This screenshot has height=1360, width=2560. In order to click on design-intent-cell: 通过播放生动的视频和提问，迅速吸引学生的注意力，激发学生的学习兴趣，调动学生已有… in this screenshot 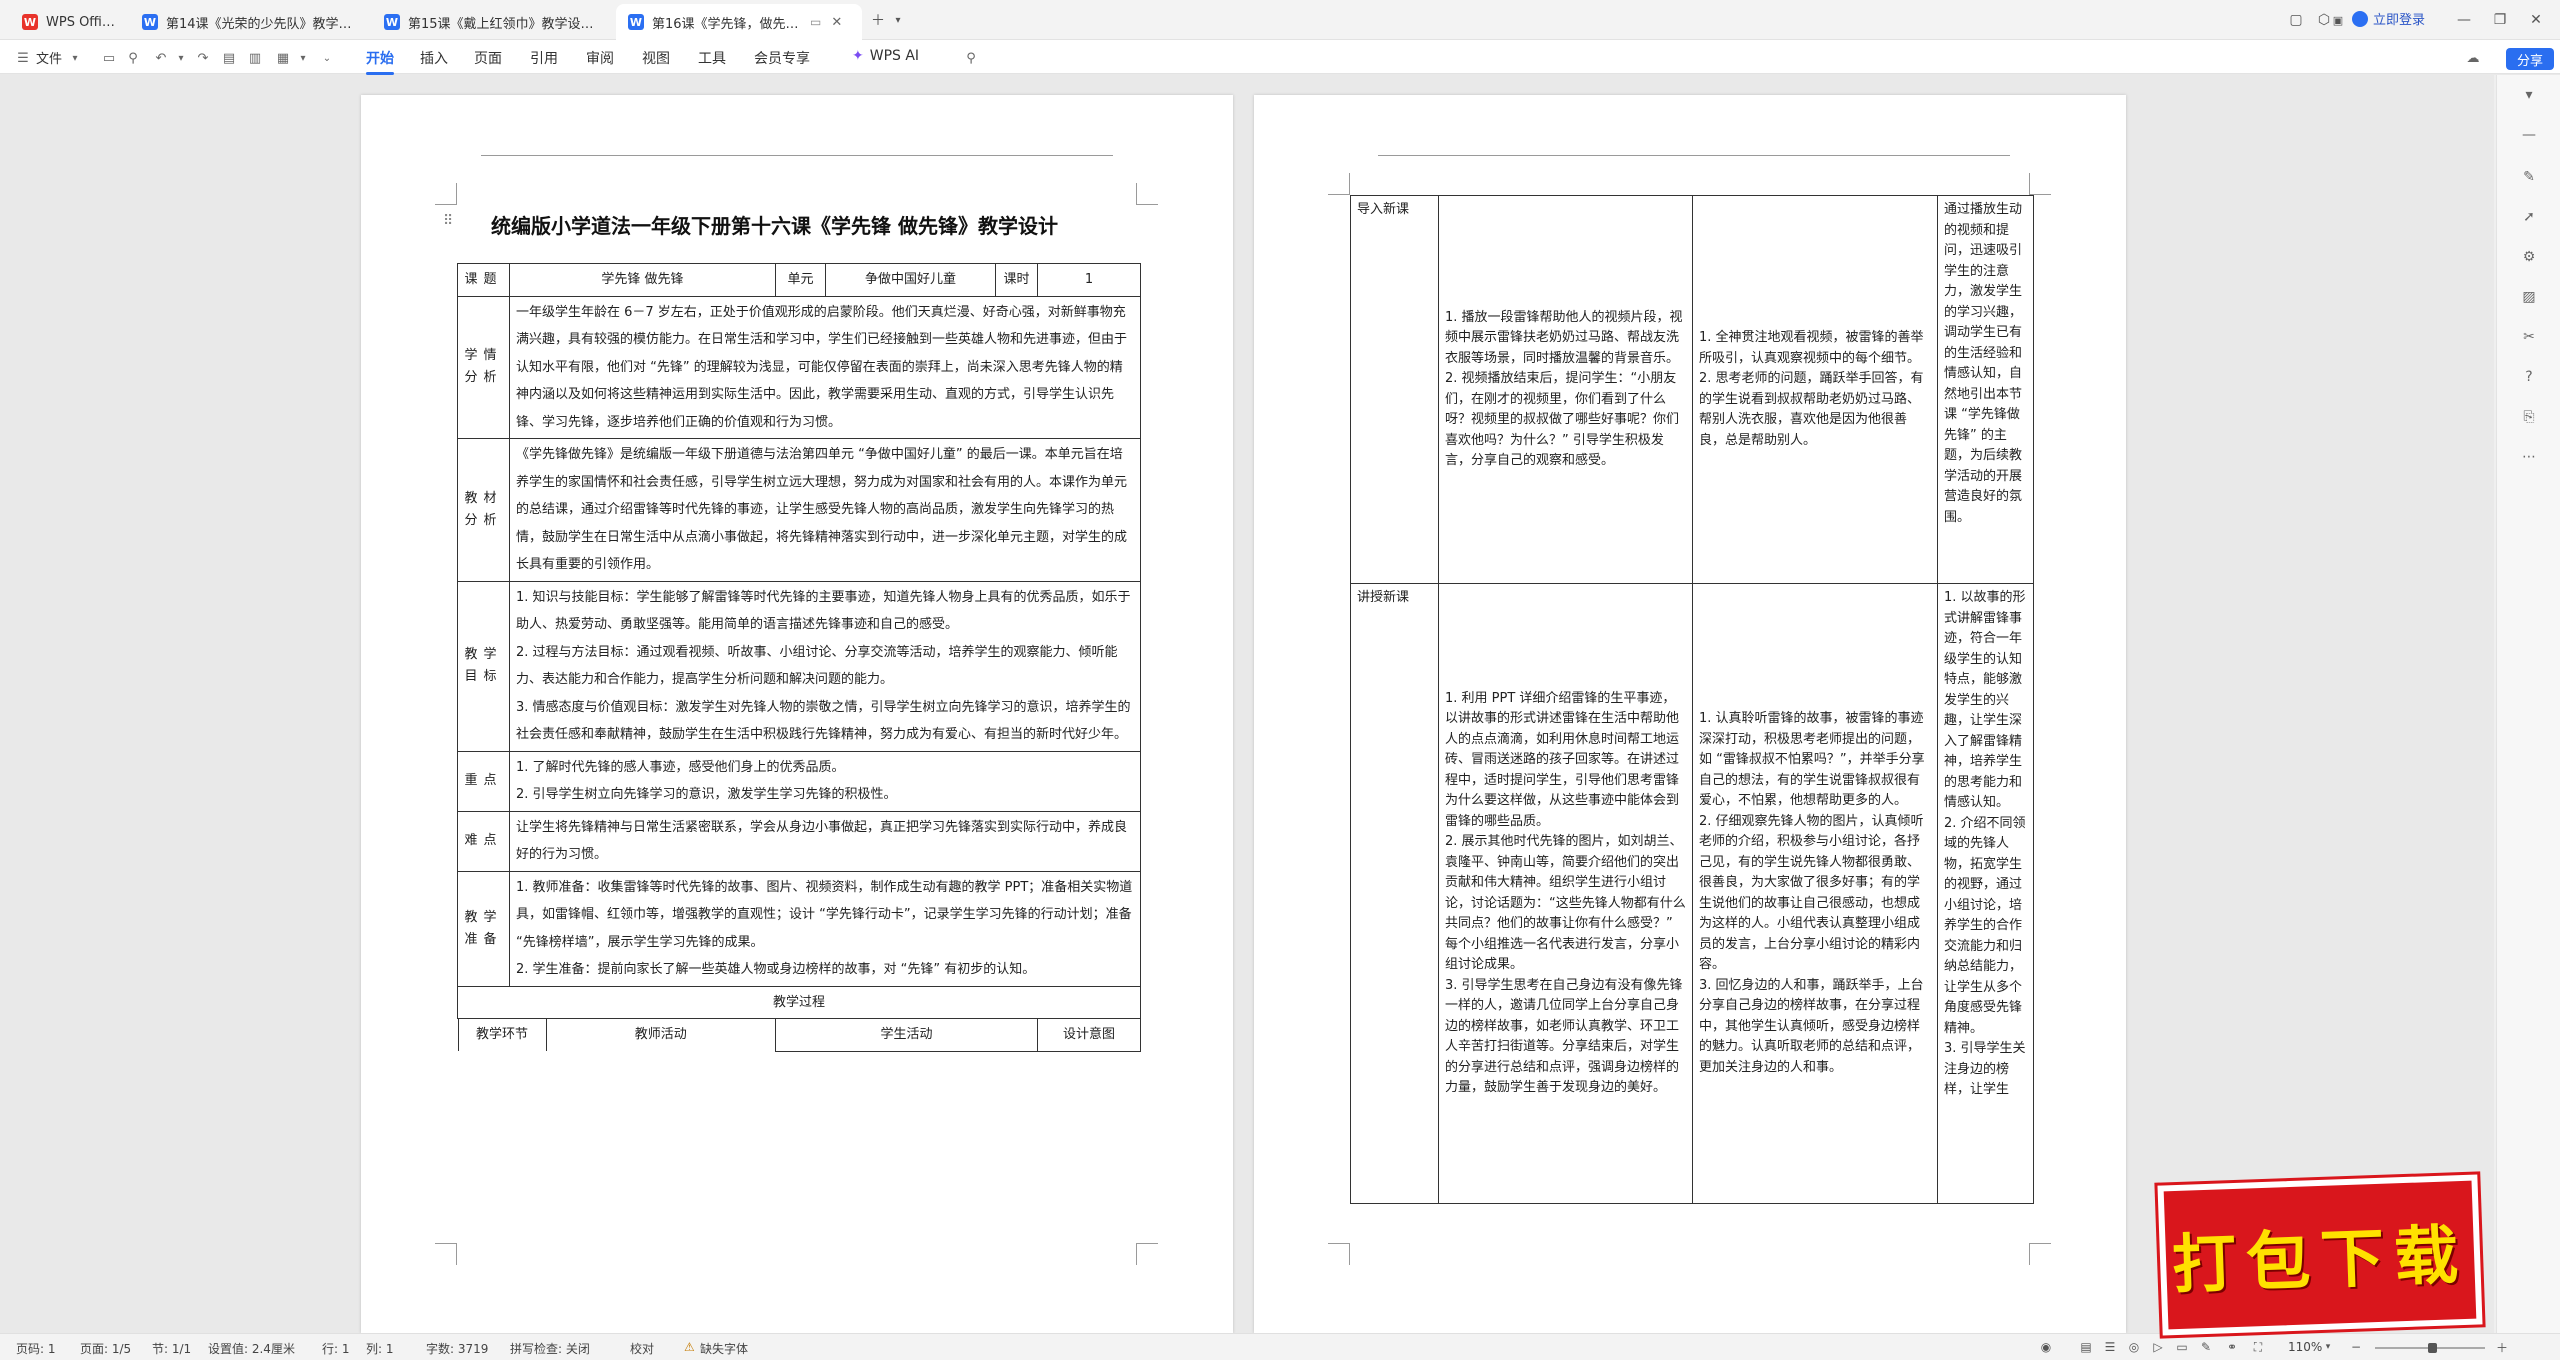, I will do `click(1985, 389)`.